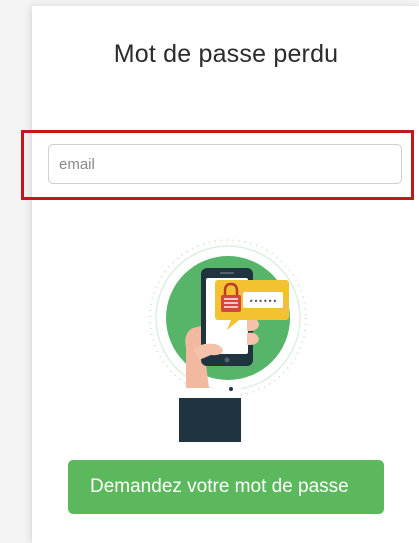 Image resolution: width=419 pixels, height=543 pixels. I want to click on password-mask-text: ••••••, so click(263, 301).